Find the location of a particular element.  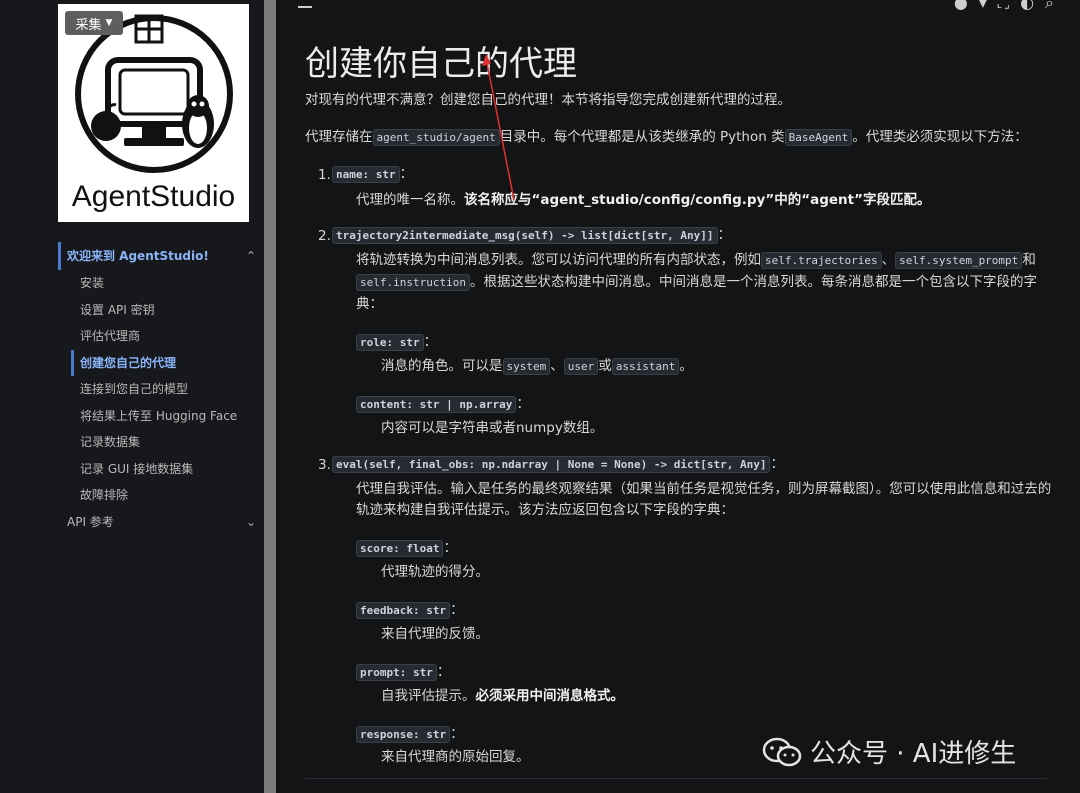

inline-code: self.system_prompt is located at coordinates (959, 260).